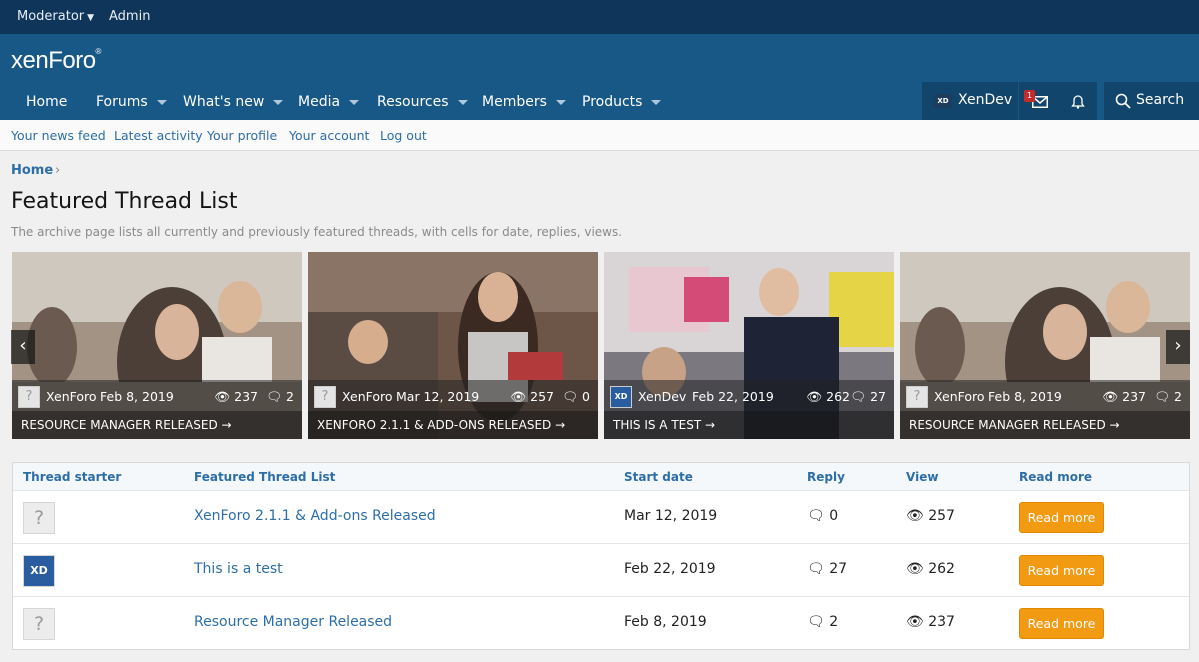 The height and width of the screenshot is (662, 1199). What do you see at coordinates (1160, 100) in the screenshot?
I see `search-label: Search` at bounding box center [1160, 100].